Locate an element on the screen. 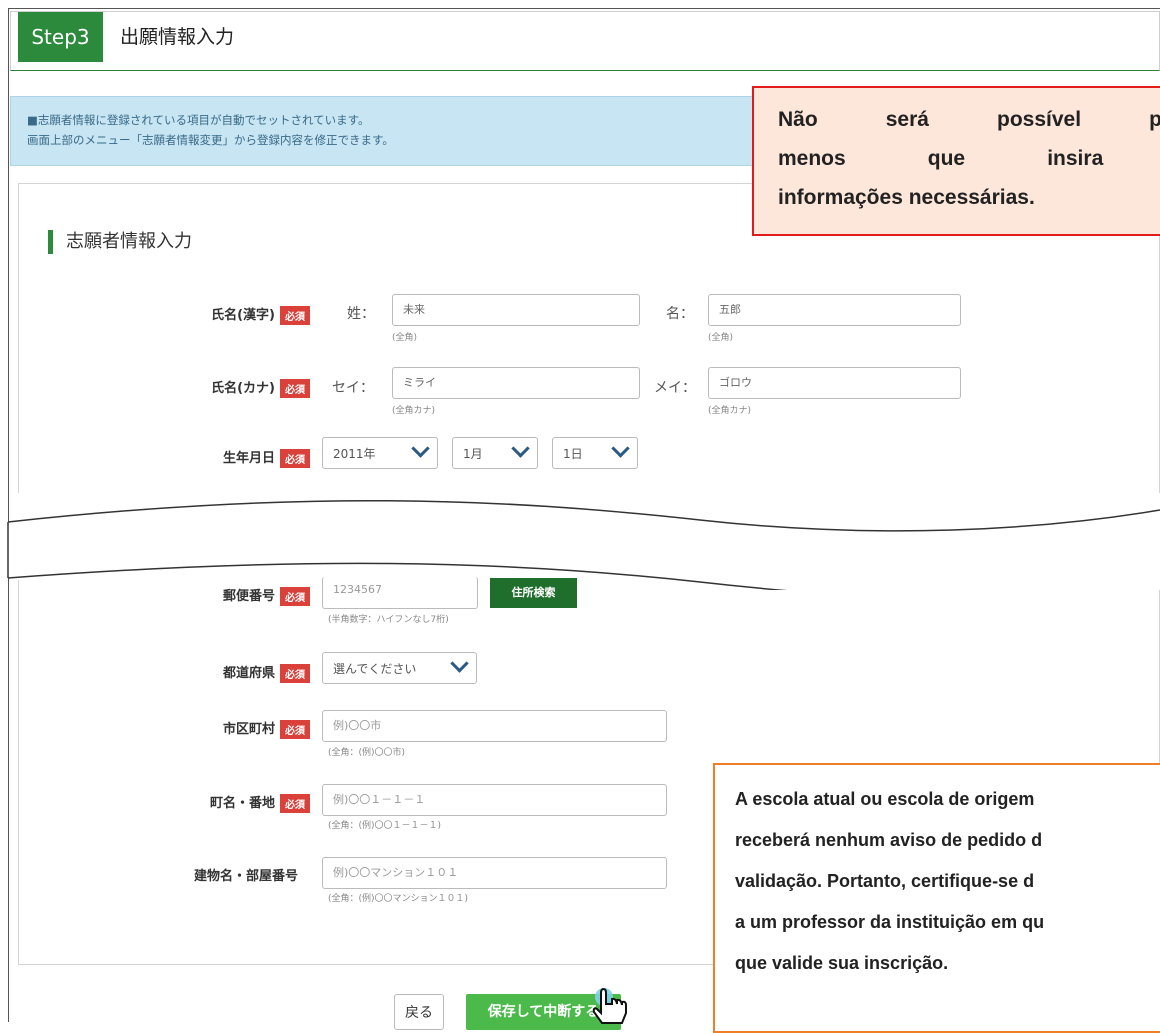  back-button: 戻る is located at coordinates (419, 1012).